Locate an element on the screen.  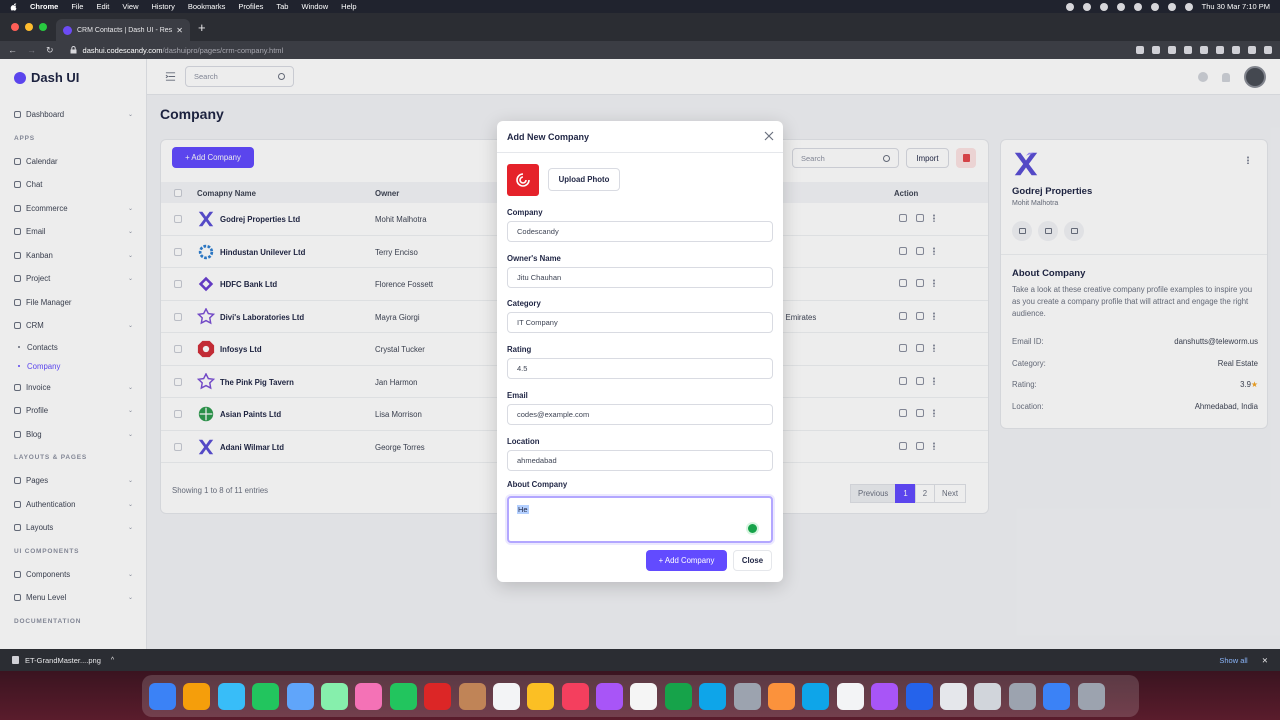
rating-field: 4.5 is located at coordinates (640, 369).